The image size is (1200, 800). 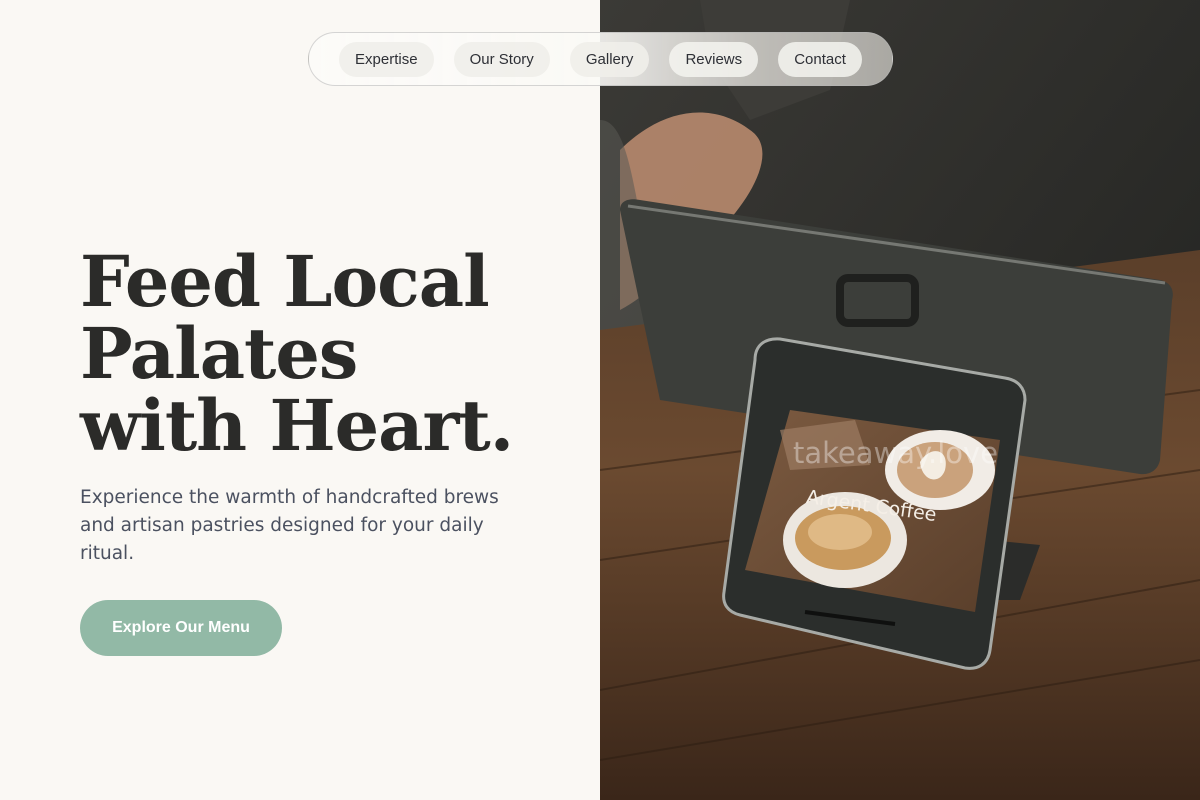 What do you see at coordinates (714, 59) in the screenshot?
I see `nav-item-reviews: Reviews` at bounding box center [714, 59].